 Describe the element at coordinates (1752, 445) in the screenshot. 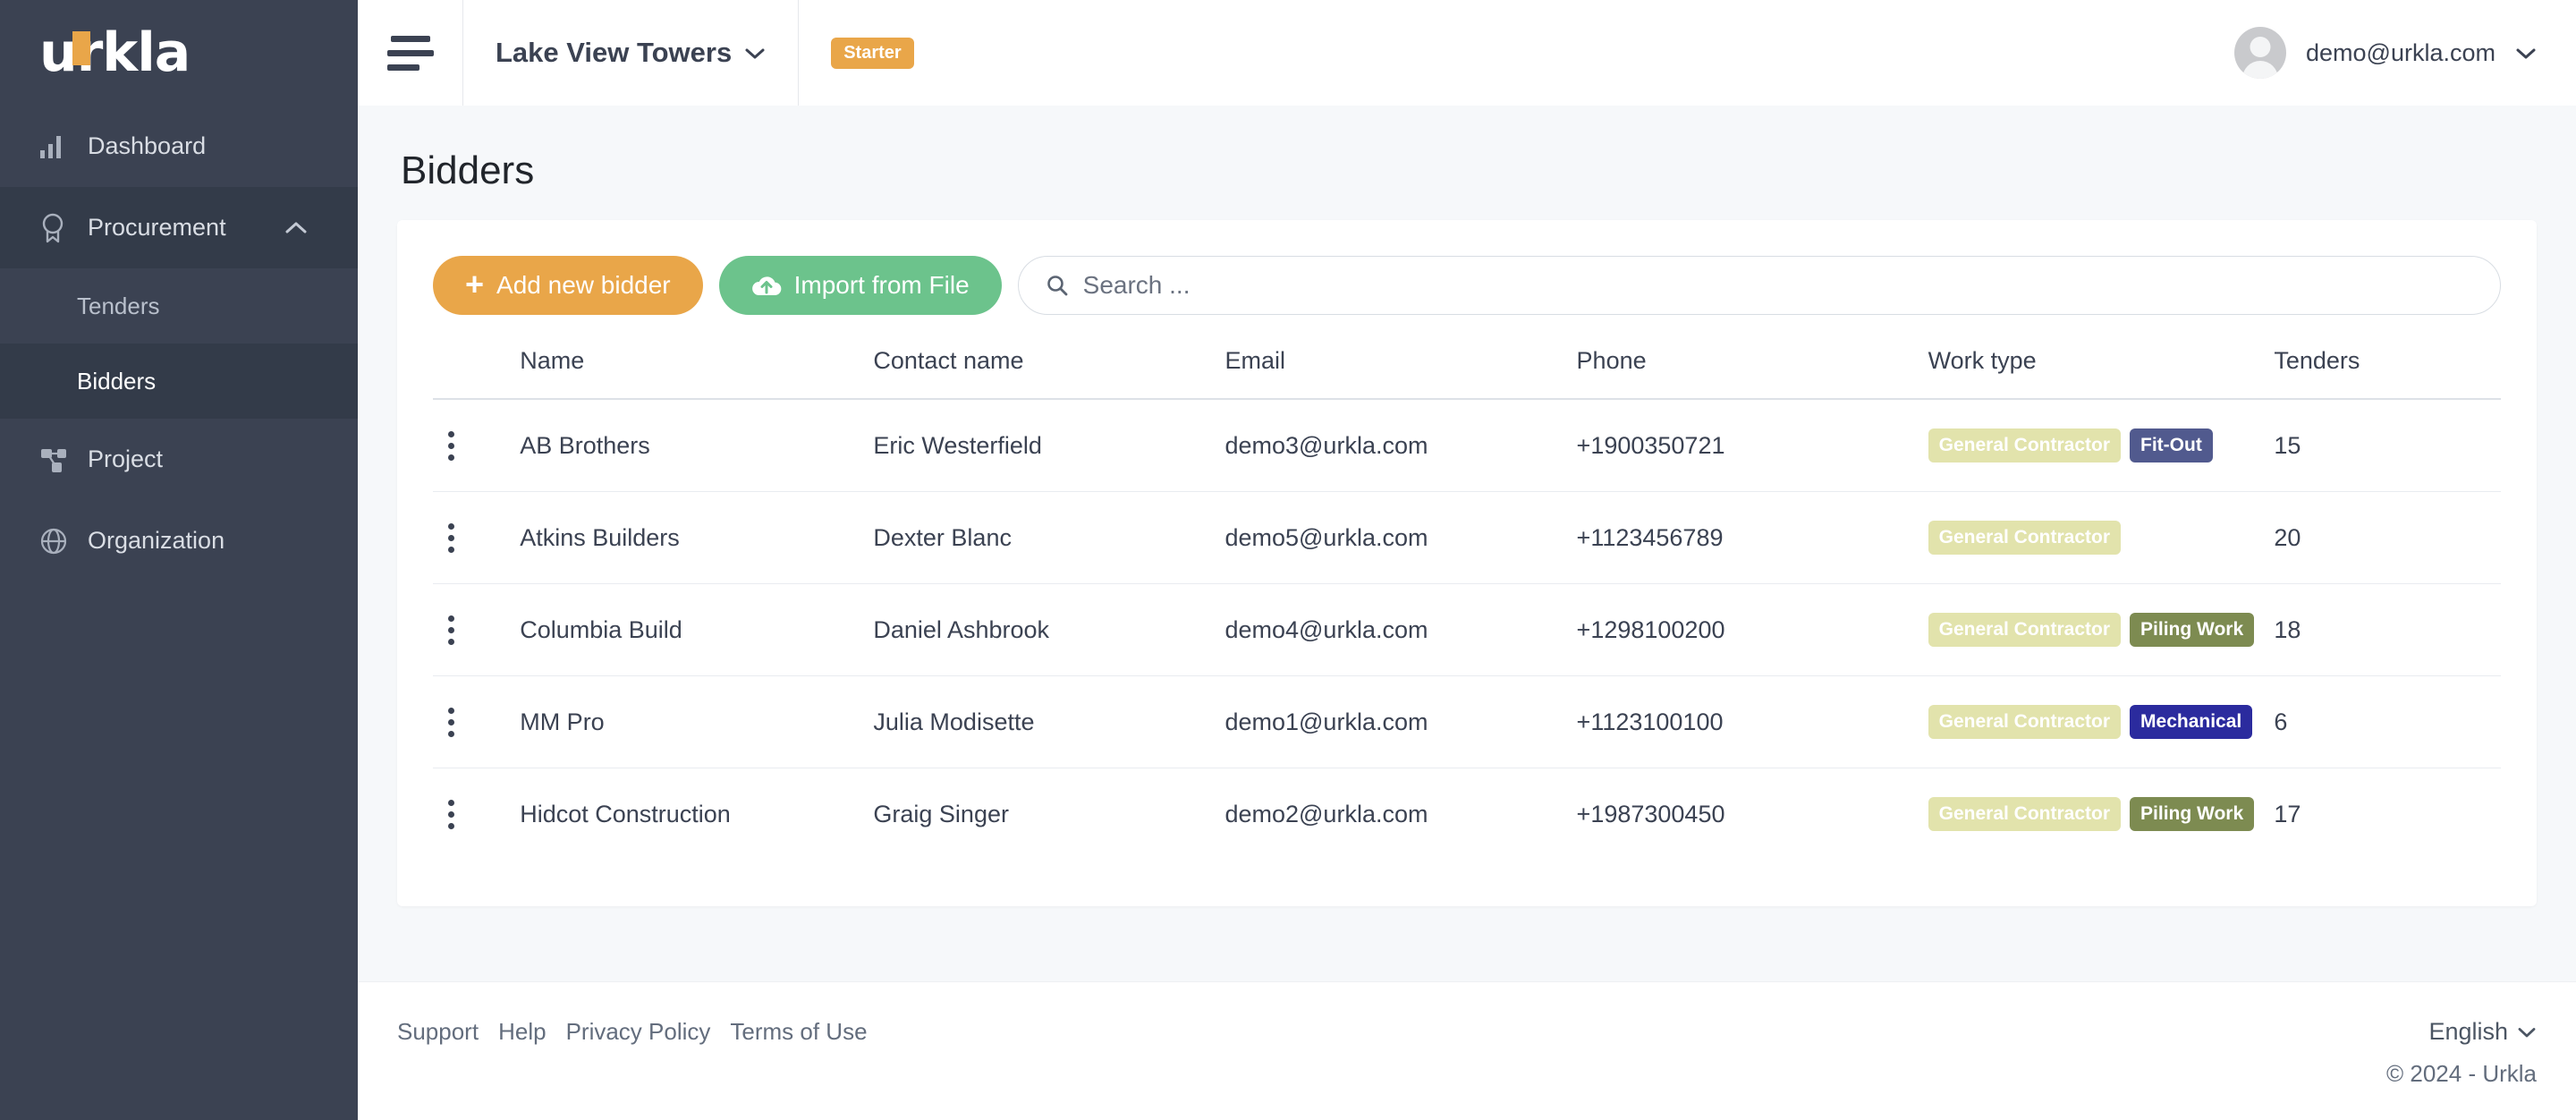

I see `row-phone-cell: +1900350721` at that location.